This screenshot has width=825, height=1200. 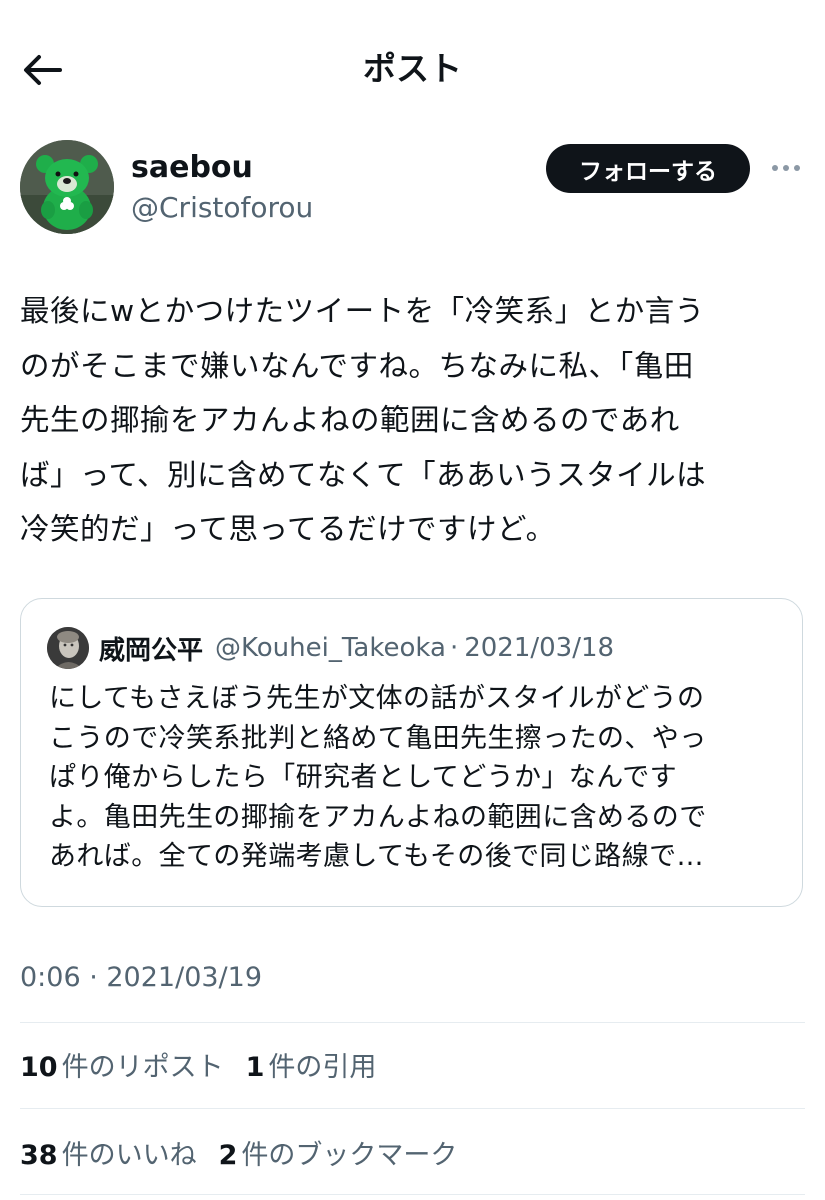 I want to click on stats-row-reposts: 10 件のリポスト 1 件の引用, so click(x=209, y=1064).